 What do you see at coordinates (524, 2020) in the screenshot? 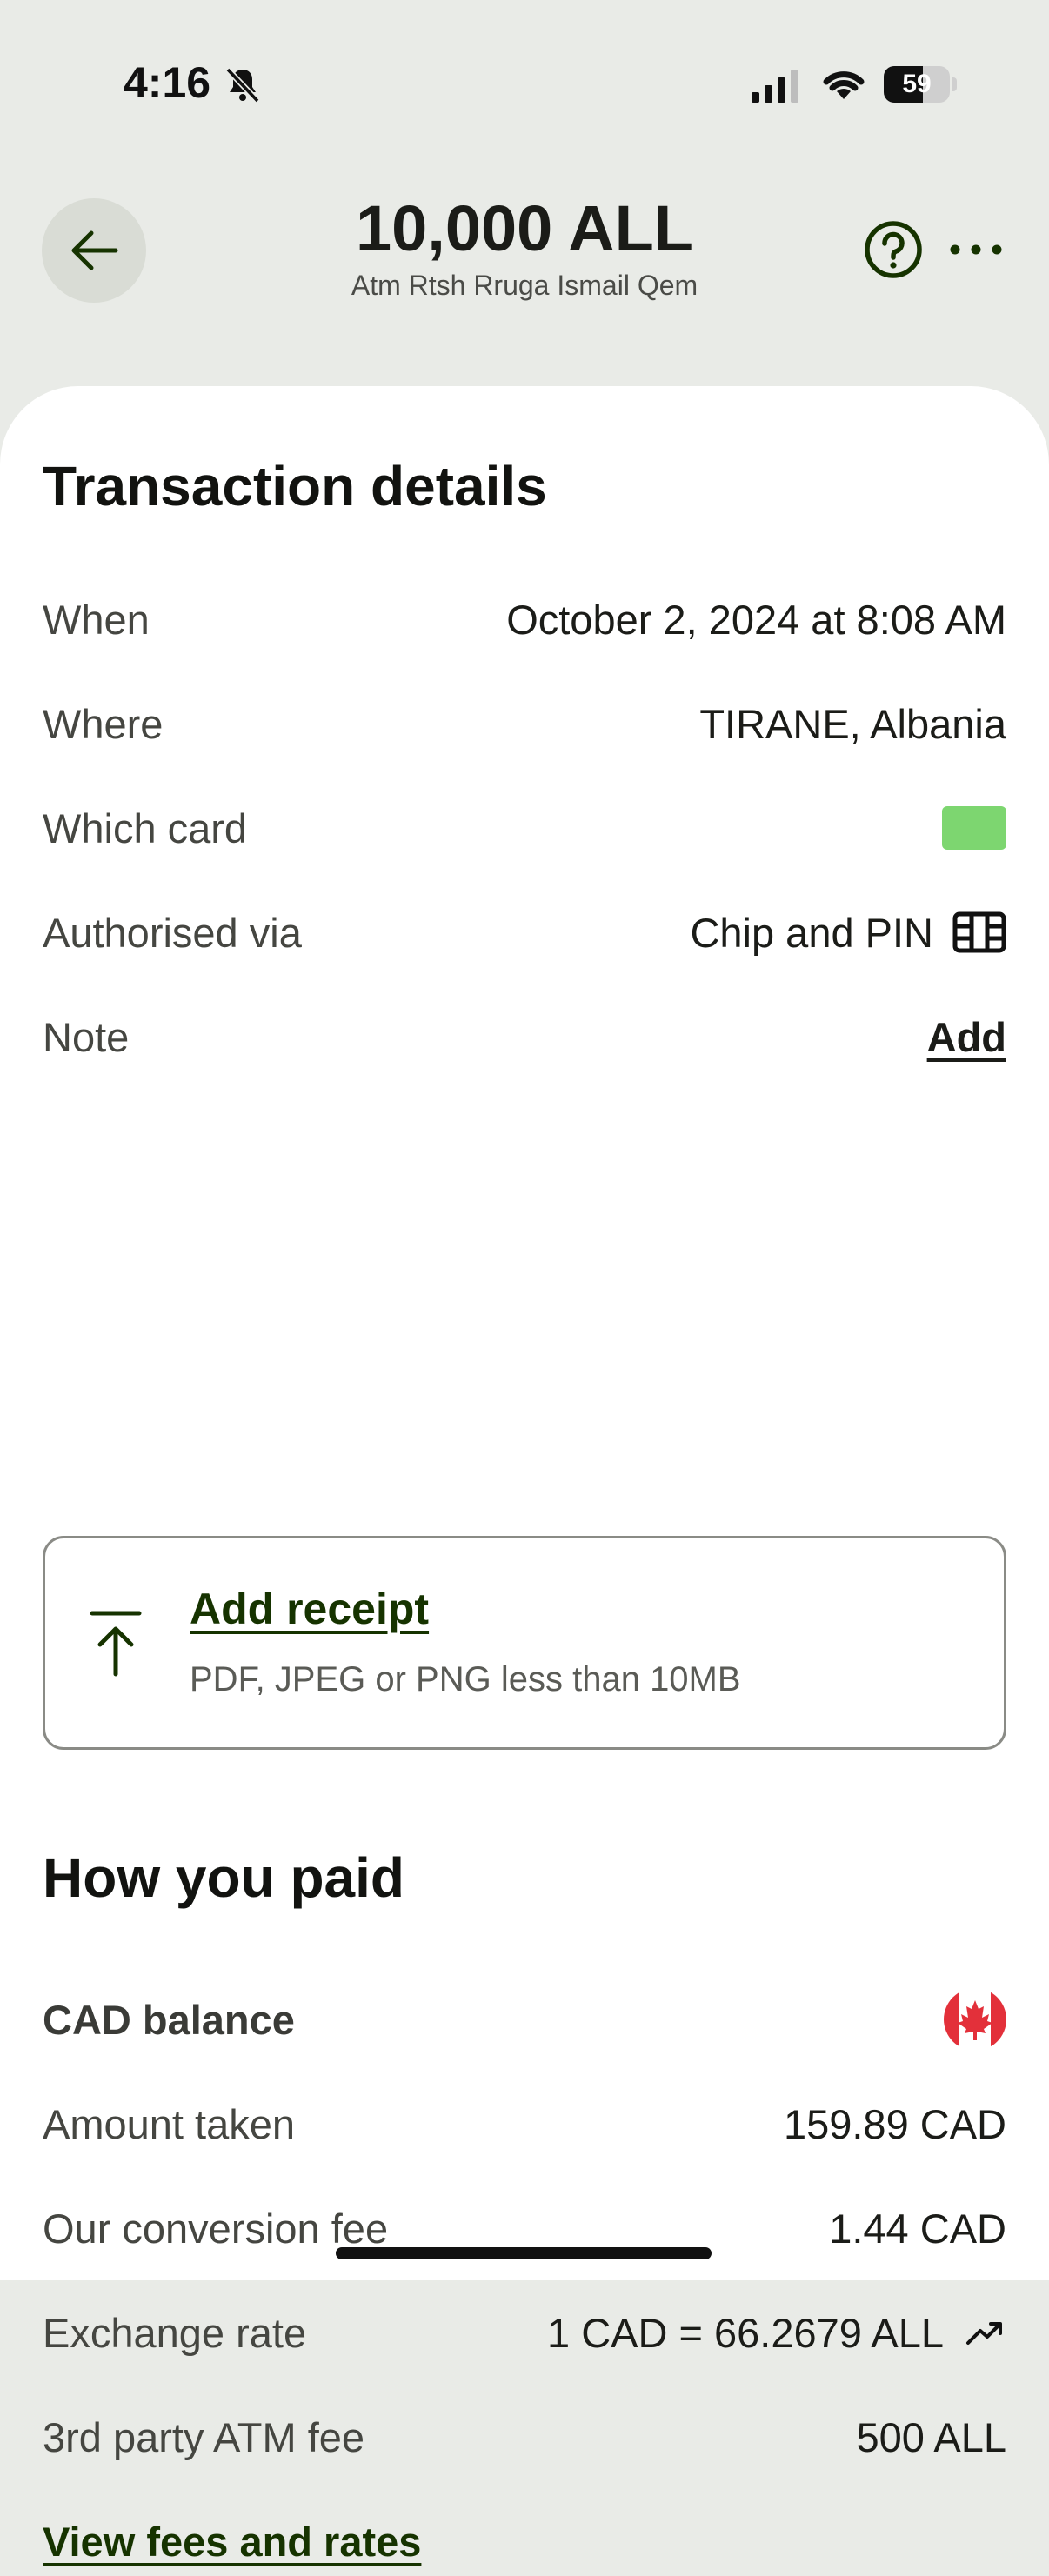
I see `balance-row: CAD balance` at bounding box center [524, 2020].